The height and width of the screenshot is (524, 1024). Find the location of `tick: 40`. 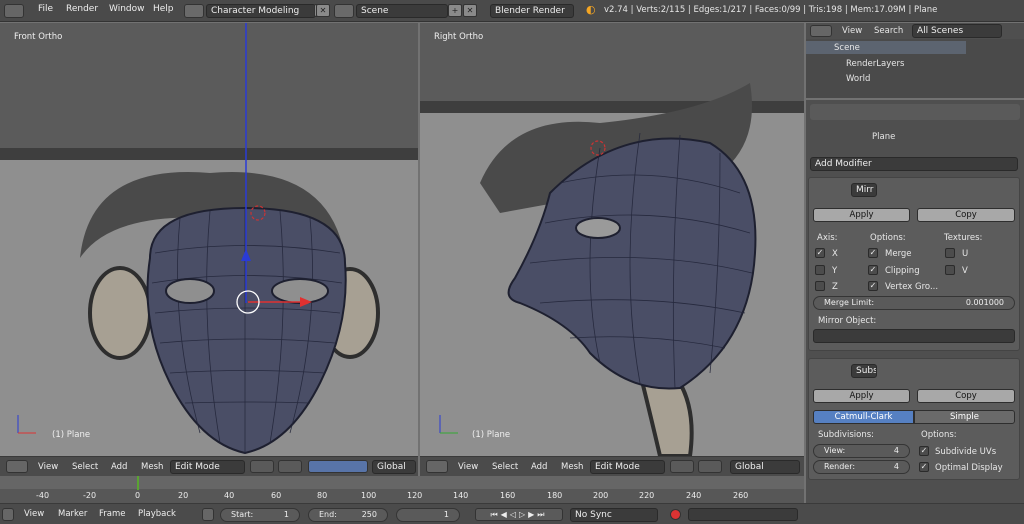

tick: 40 is located at coordinates (229, 495).